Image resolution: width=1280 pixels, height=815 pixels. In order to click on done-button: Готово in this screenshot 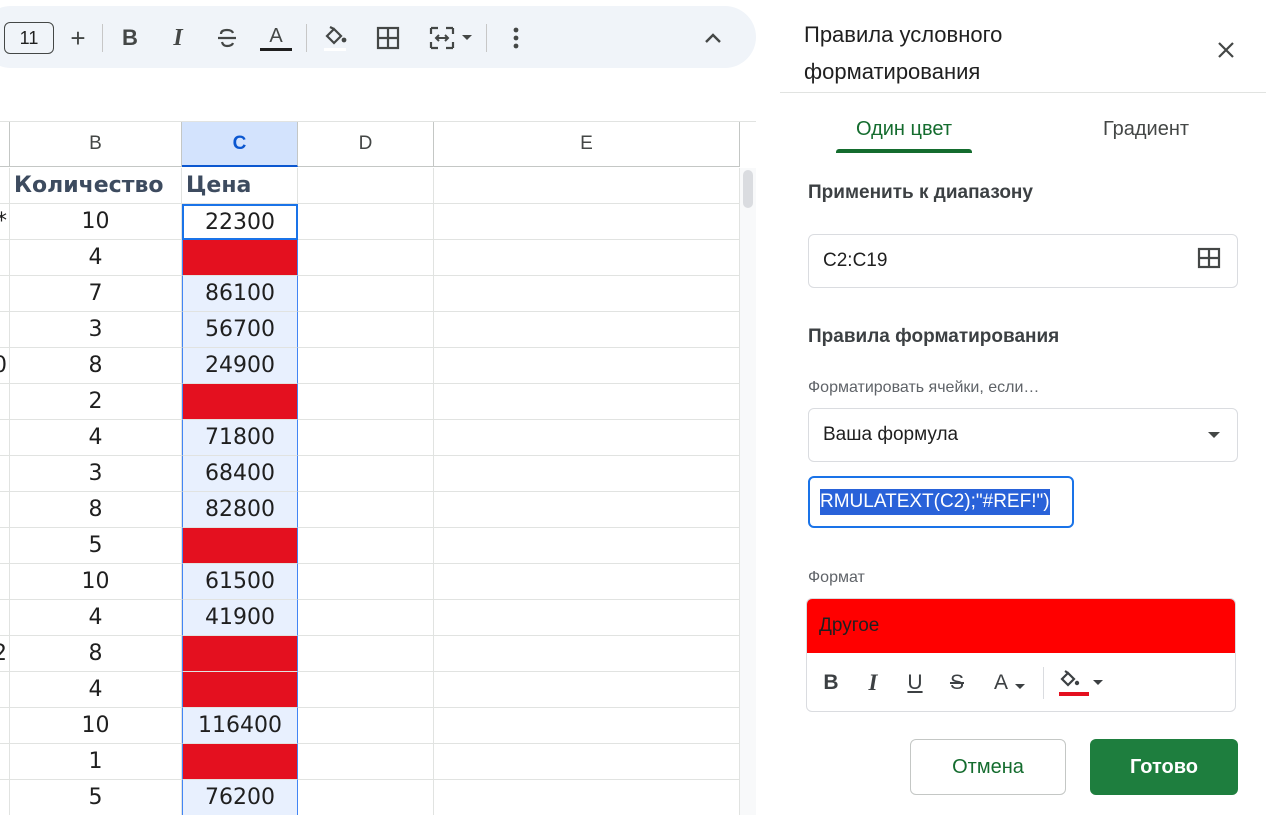, I will do `click(1164, 767)`.